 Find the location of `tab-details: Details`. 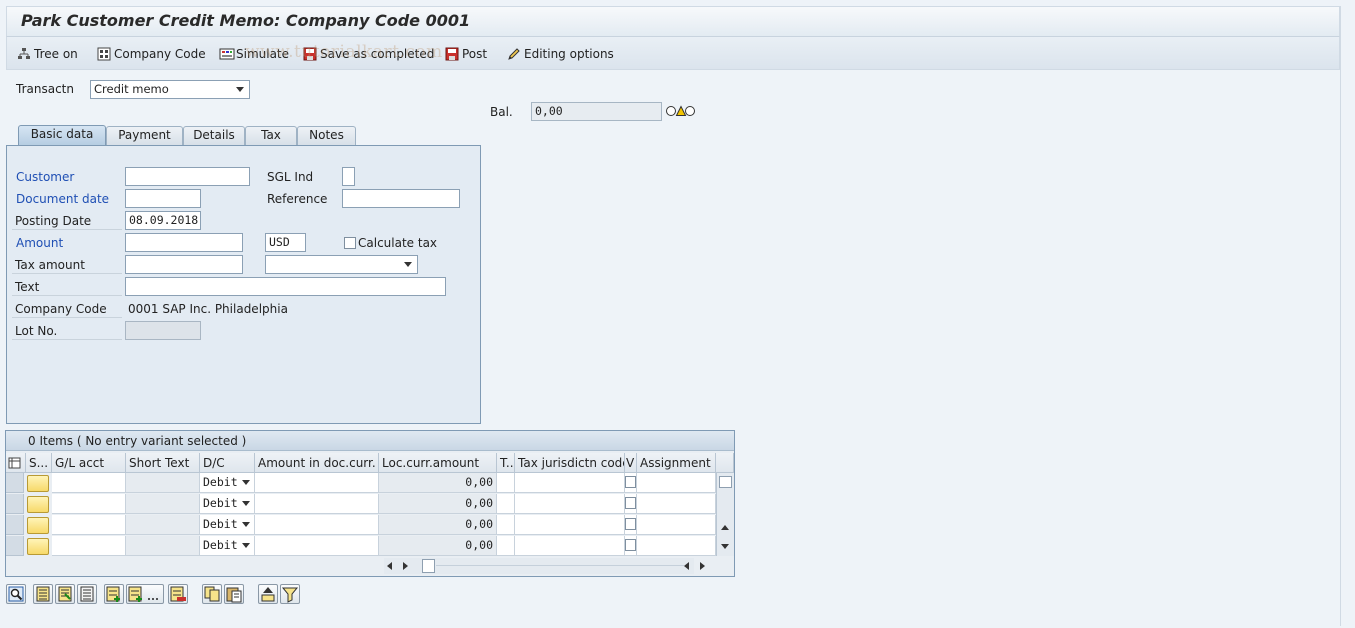

tab-details: Details is located at coordinates (214, 135).